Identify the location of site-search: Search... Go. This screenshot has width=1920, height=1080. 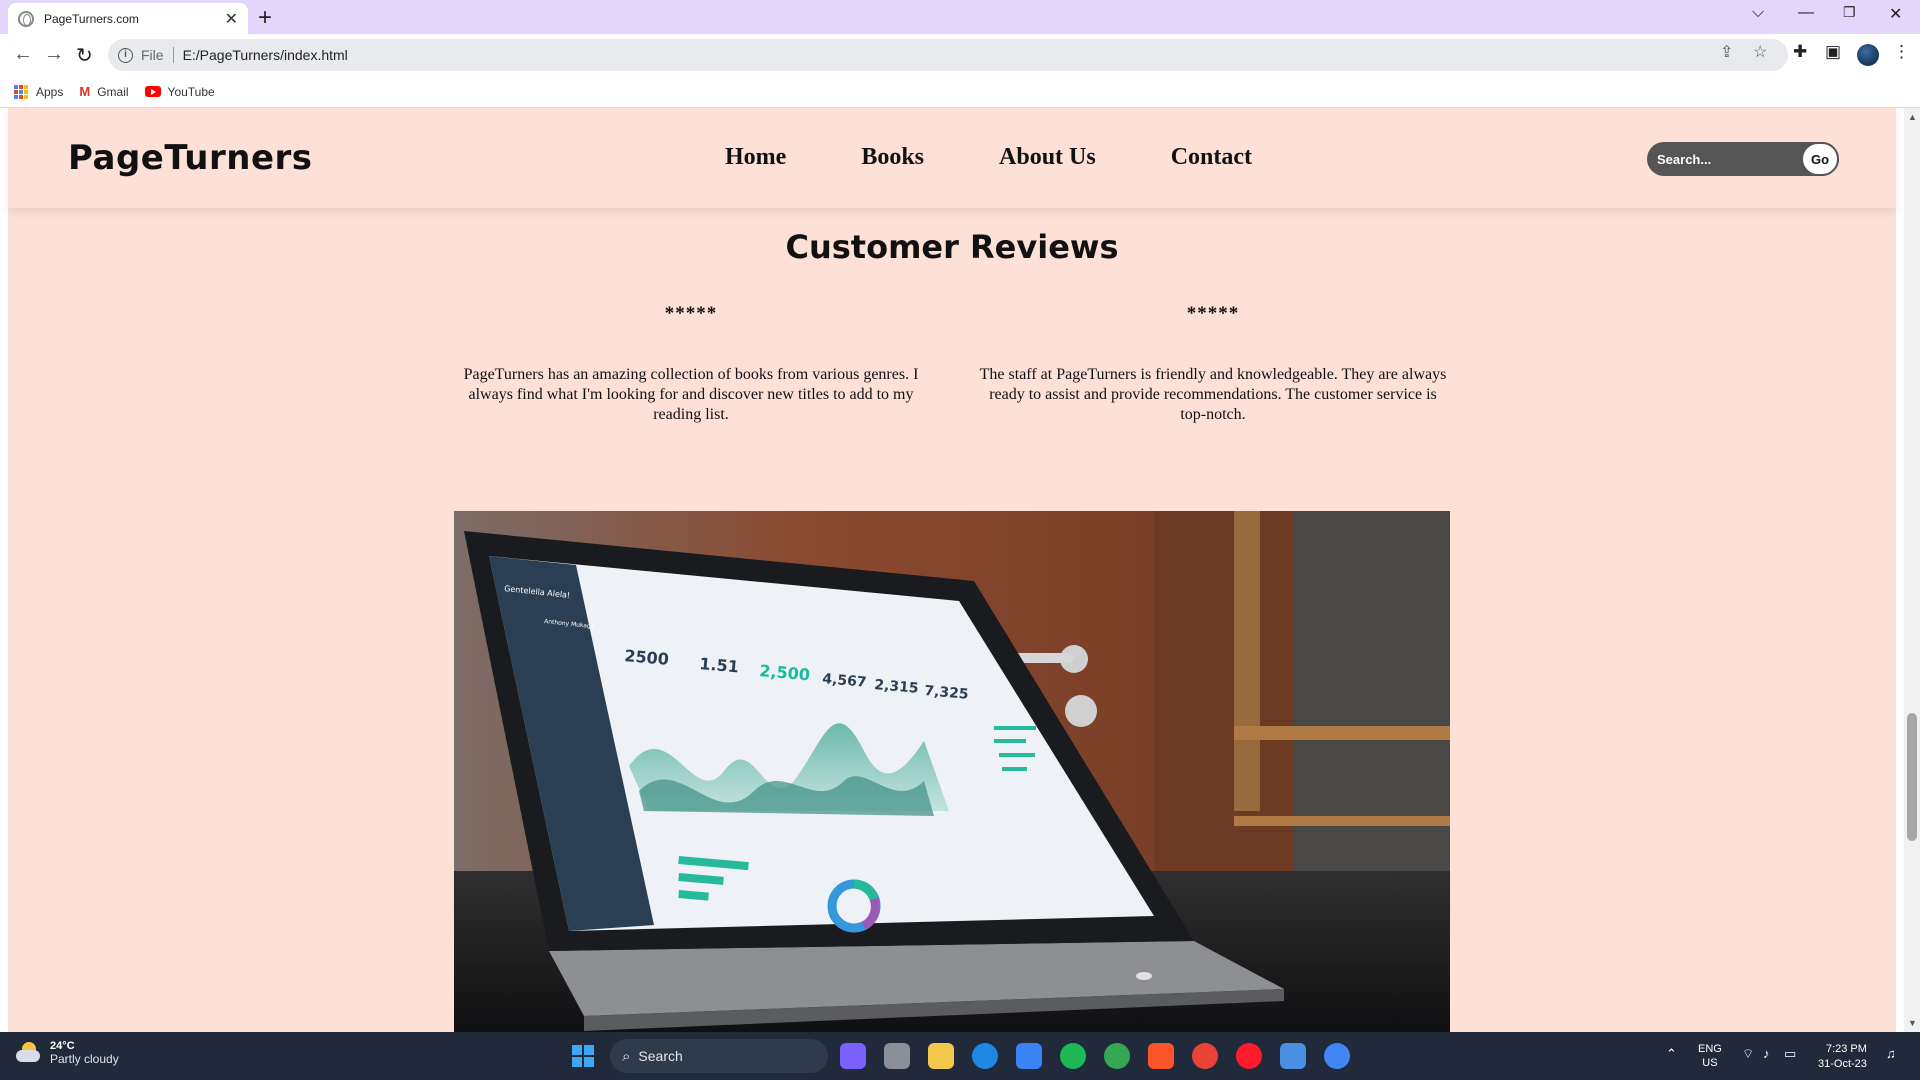
(1743, 159).